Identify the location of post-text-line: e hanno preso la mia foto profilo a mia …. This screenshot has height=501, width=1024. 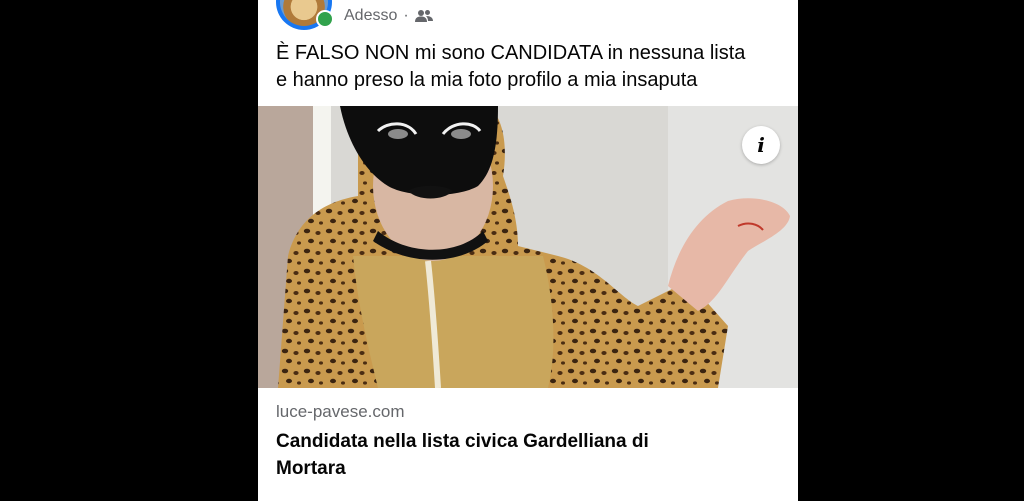
(487, 80).